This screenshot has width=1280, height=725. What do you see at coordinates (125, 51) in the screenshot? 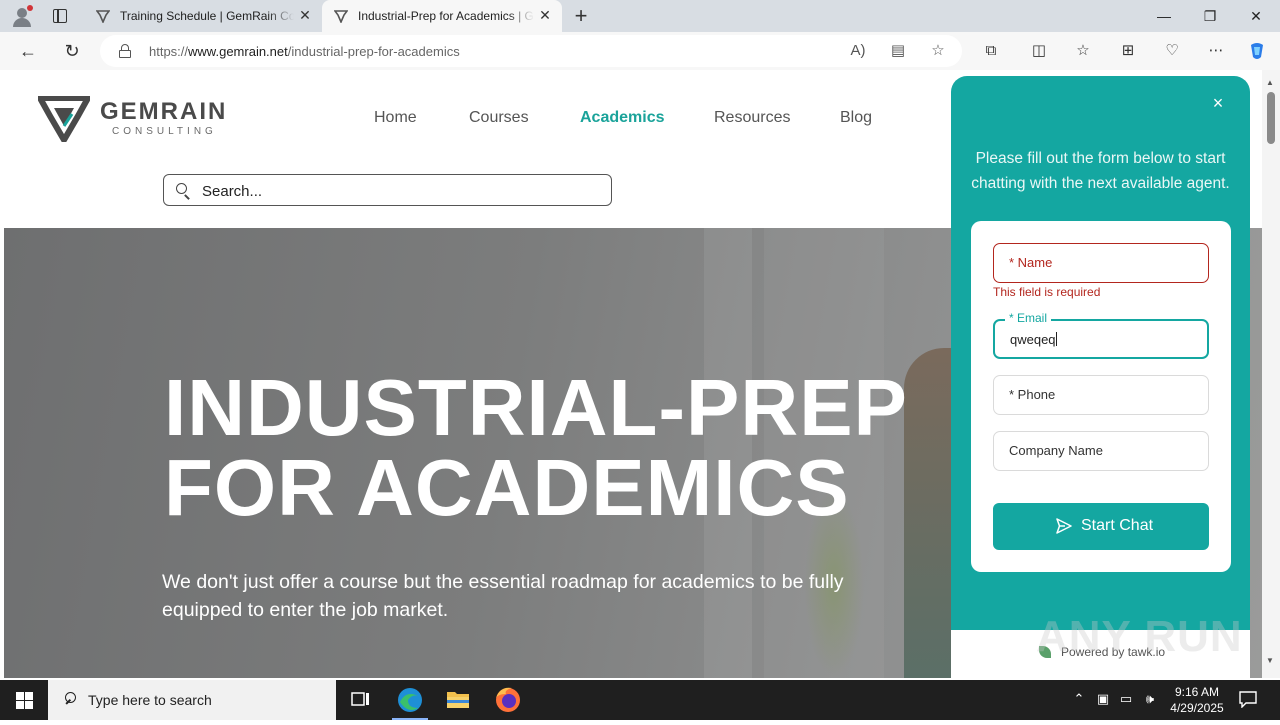
I see `lock-icon` at bounding box center [125, 51].